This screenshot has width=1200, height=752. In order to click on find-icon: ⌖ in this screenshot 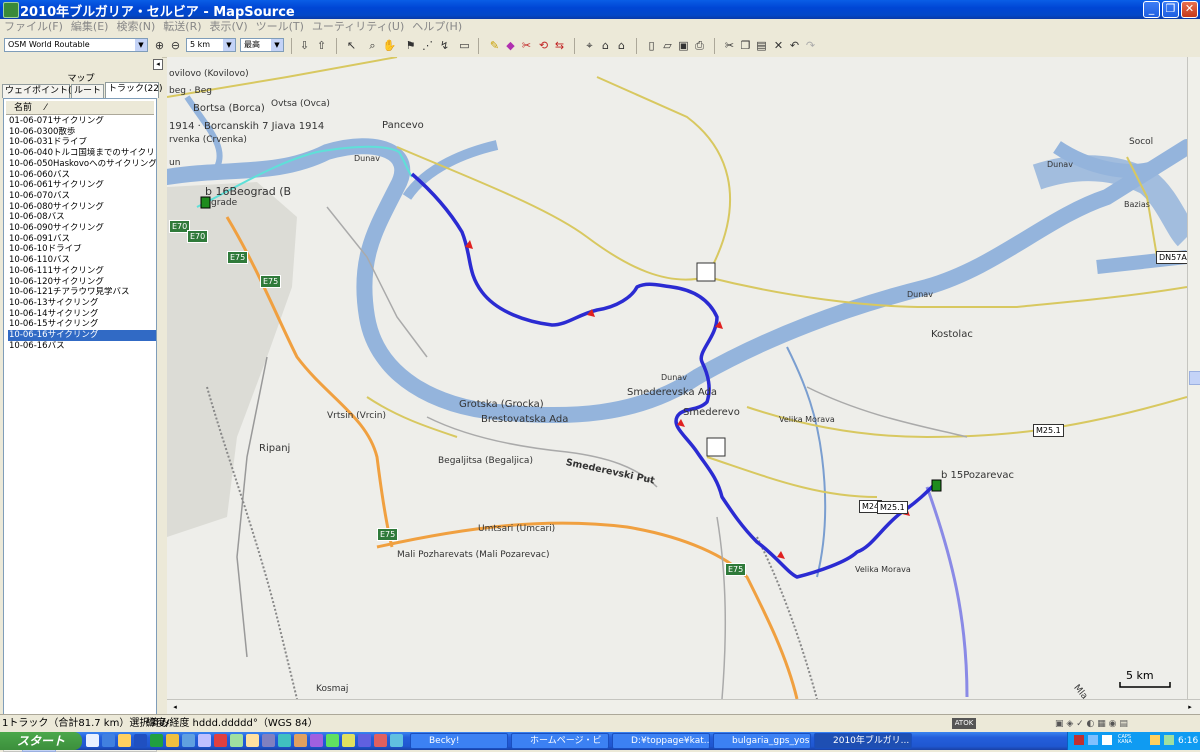, I will do `click(589, 45)`.